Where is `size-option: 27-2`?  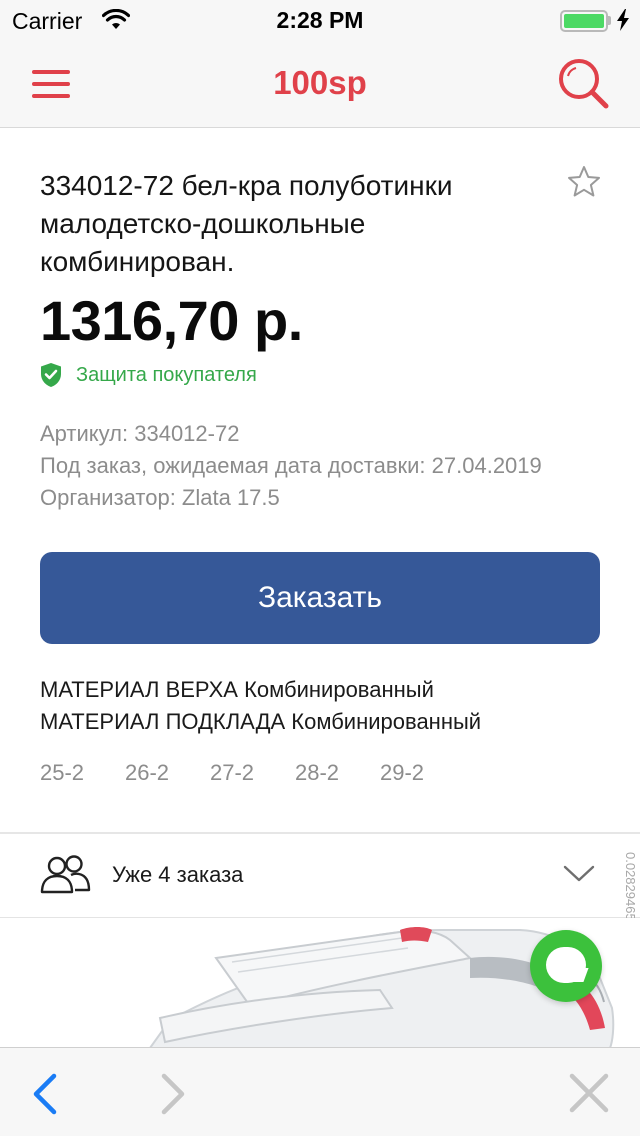
size-option: 27-2 is located at coordinates (252, 773).